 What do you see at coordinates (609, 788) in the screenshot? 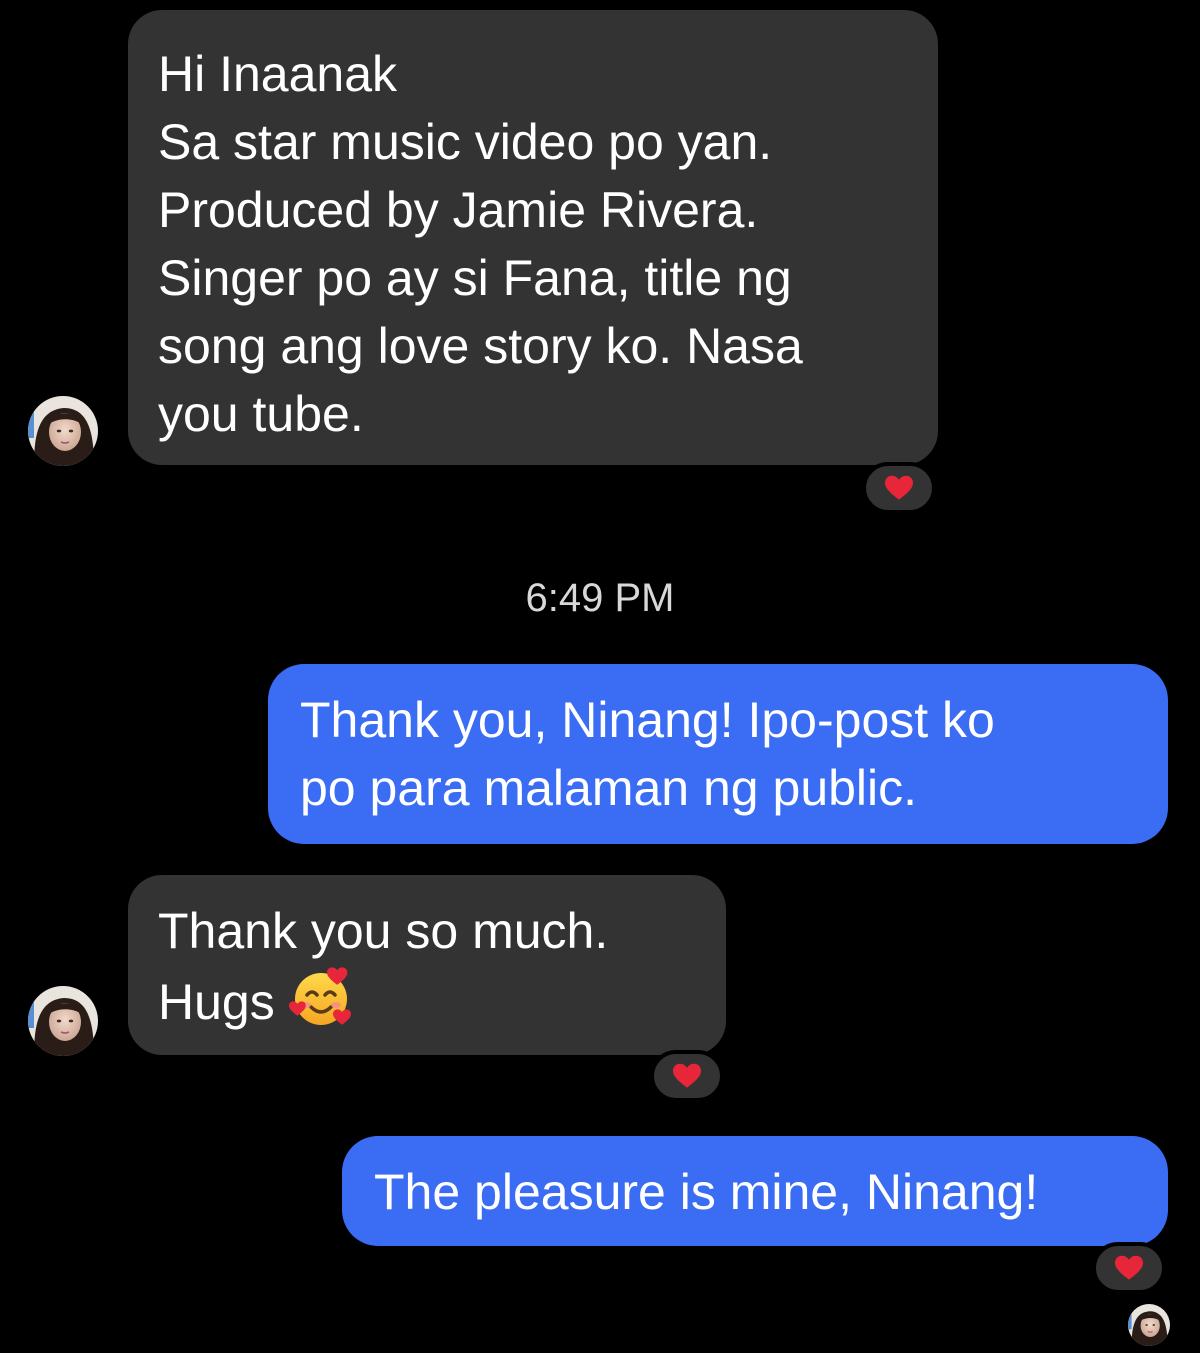
I see `message-line: po para malaman ng public.` at bounding box center [609, 788].